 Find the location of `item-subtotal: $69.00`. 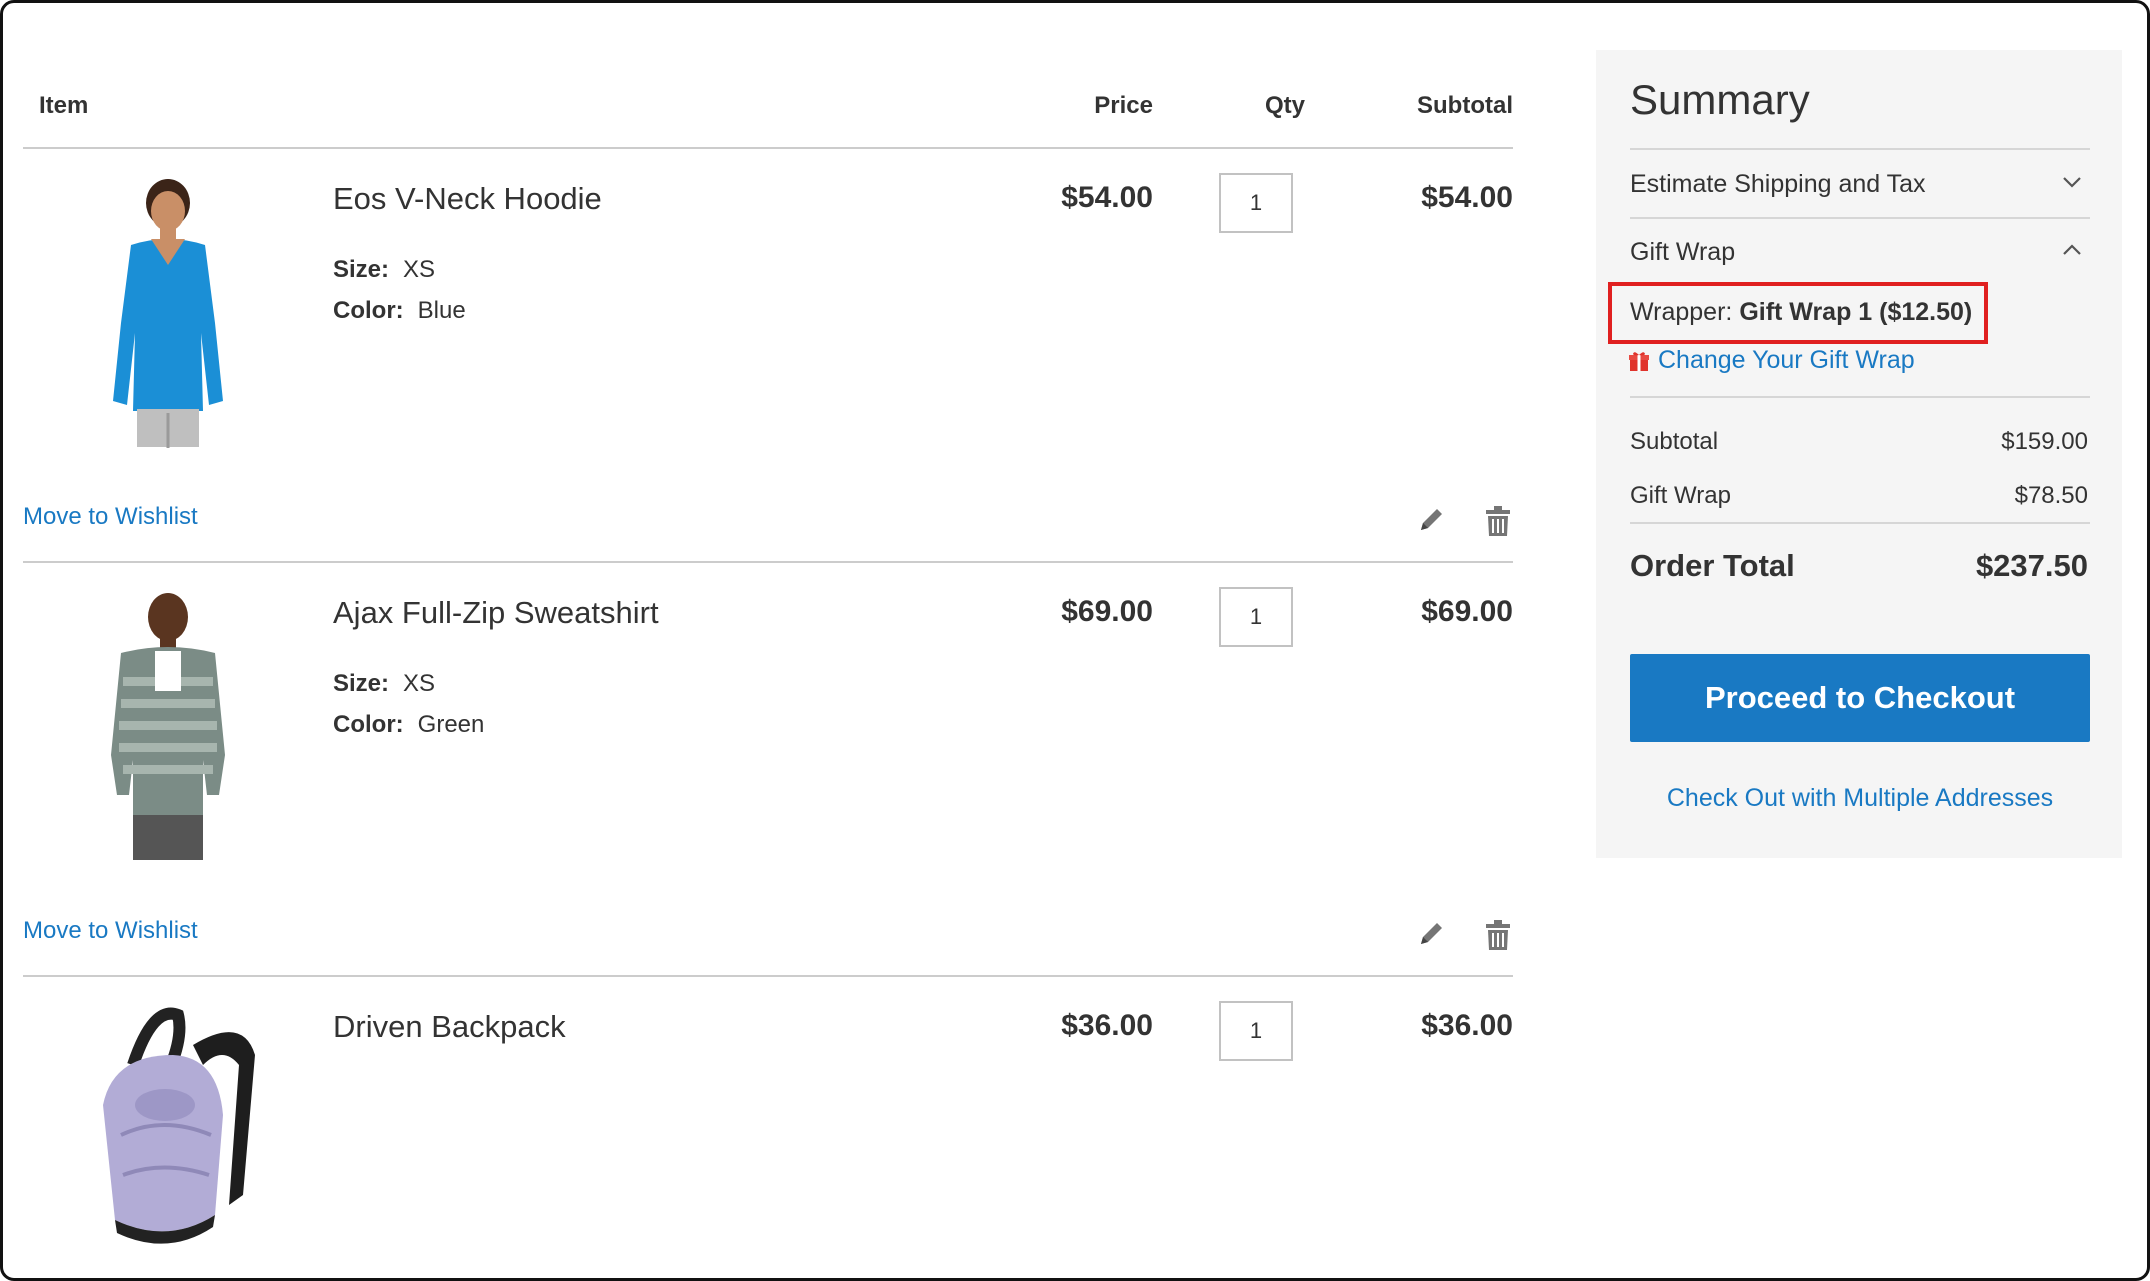

item-subtotal: $69.00 is located at coordinates (1467, 611).